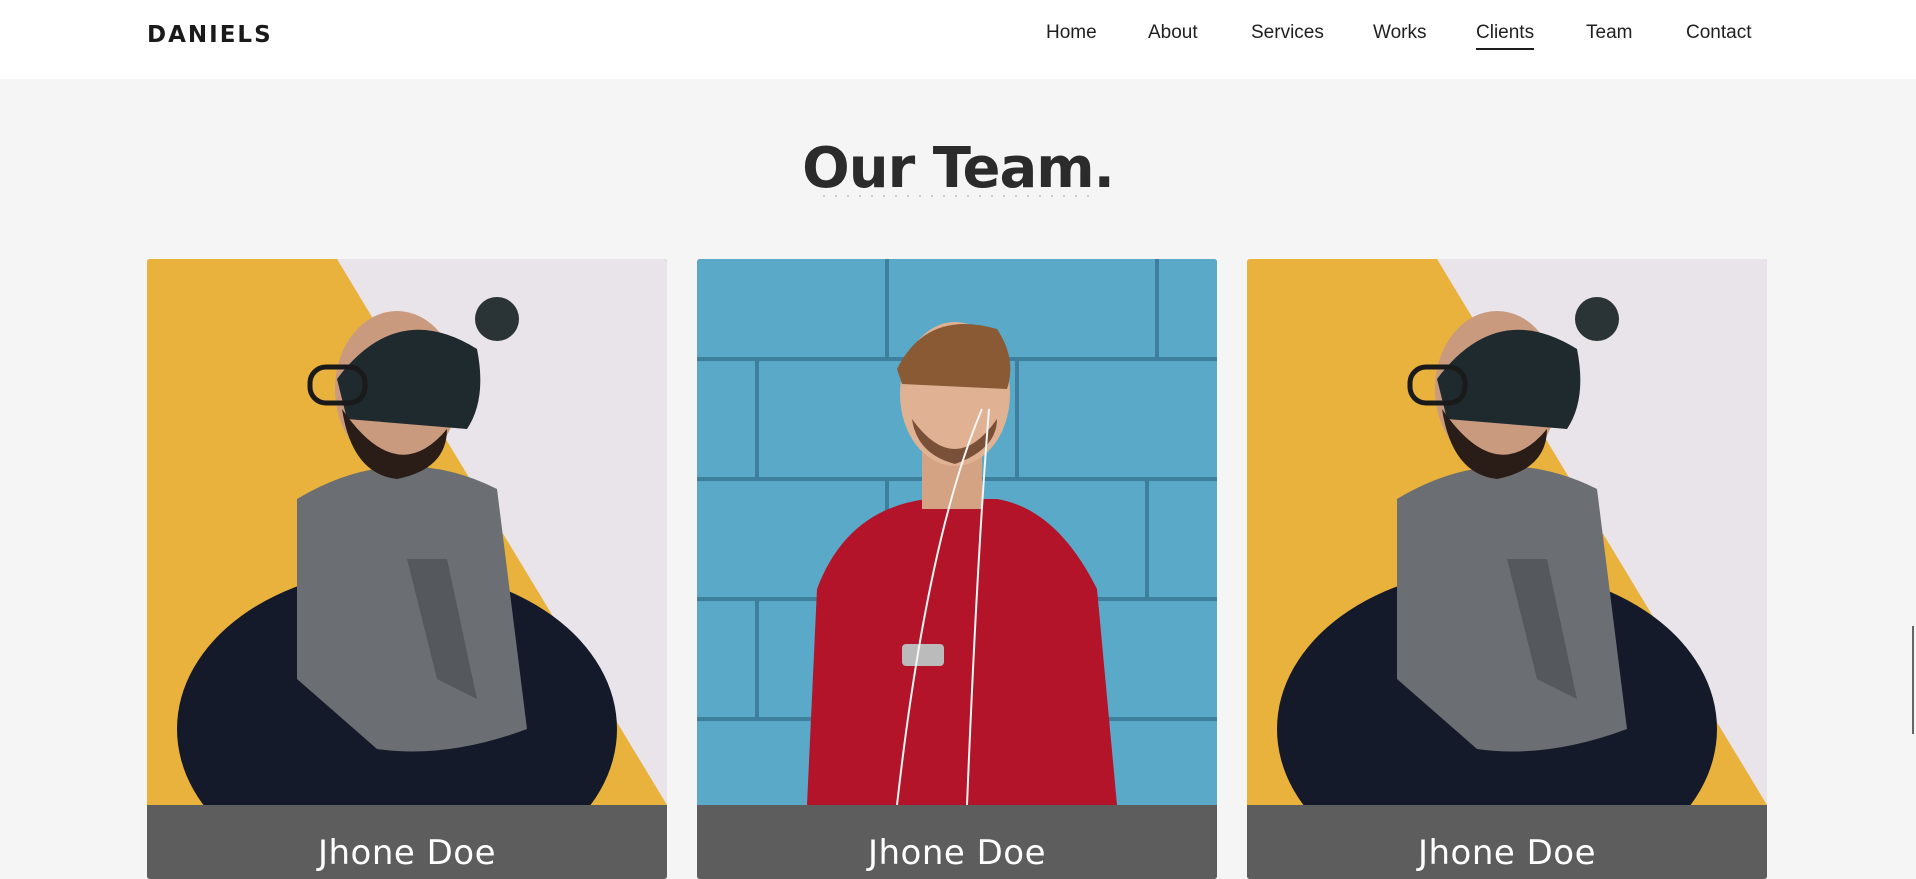 The image size is (1916, 879). I want to click on title-dotted-underline, so click(957, 196).